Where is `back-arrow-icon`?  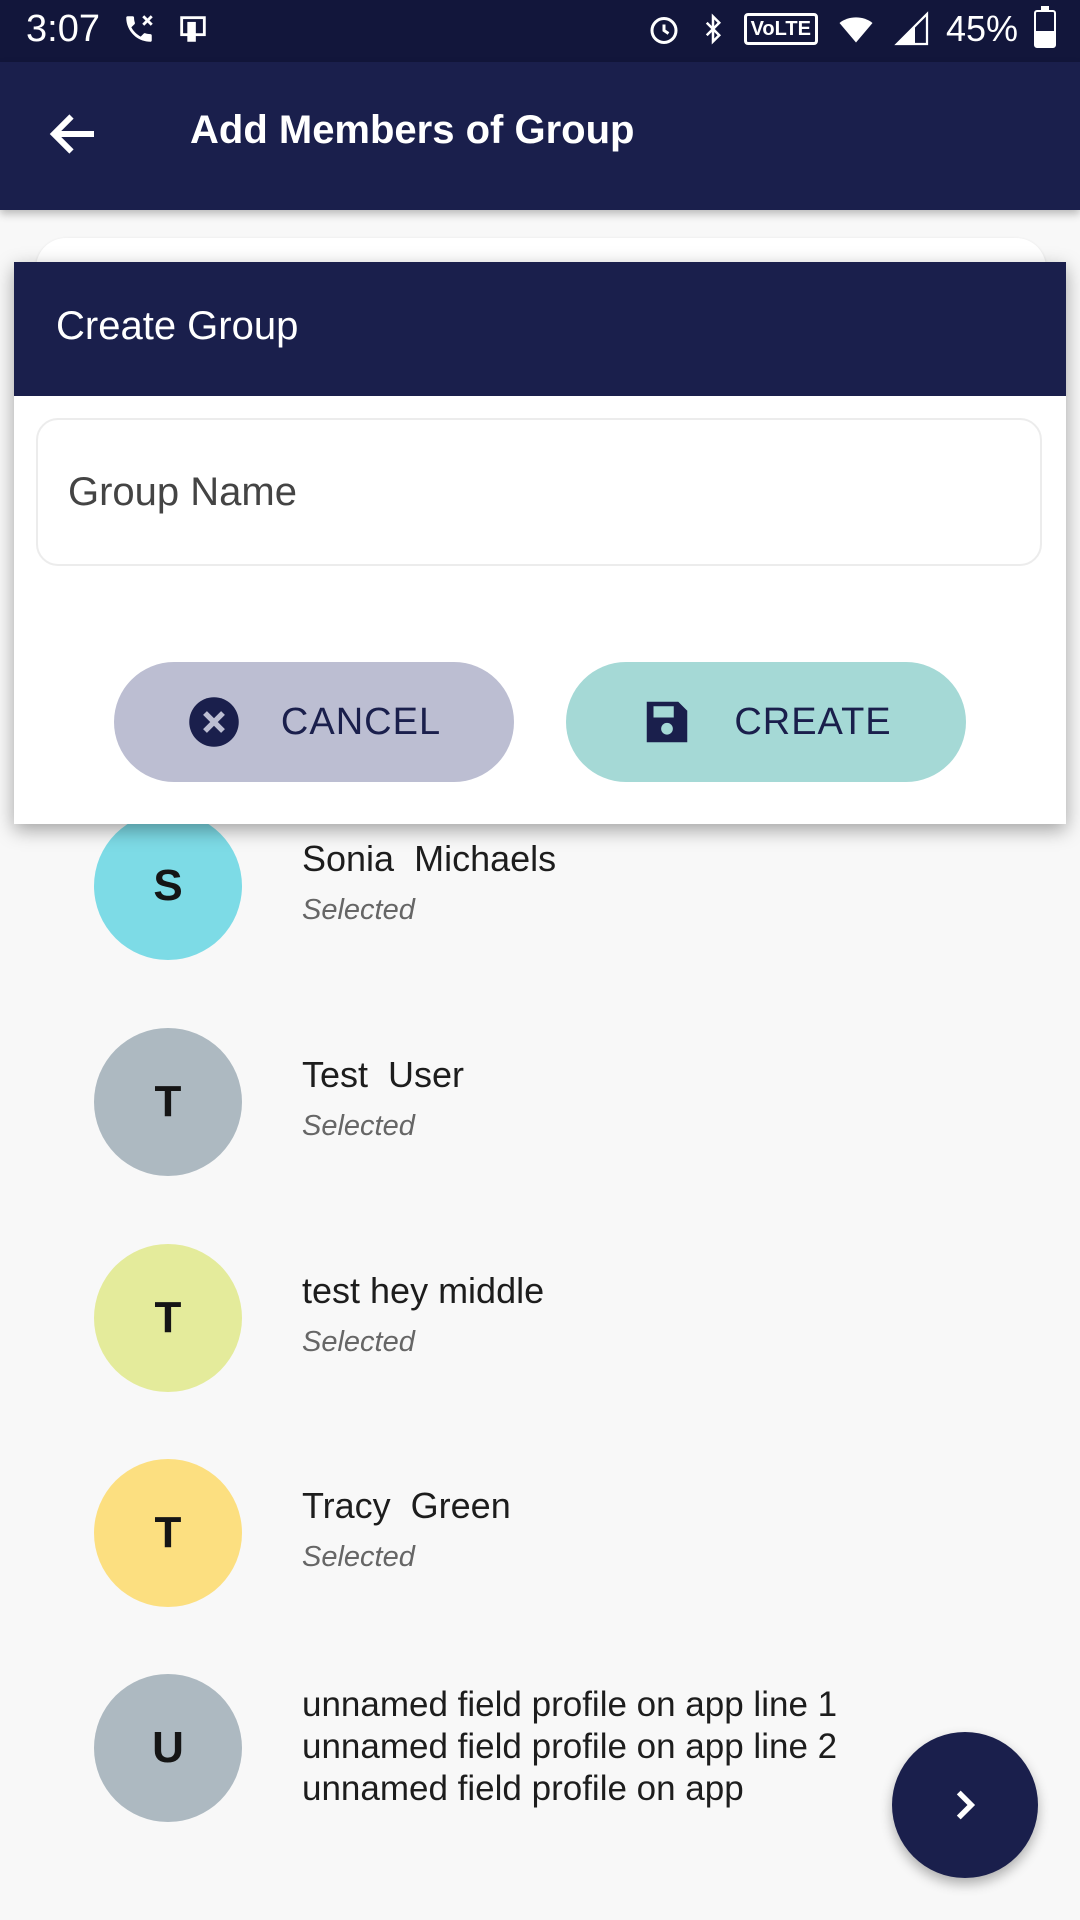
back-arrow-icon is located at coordinates (74, 134).